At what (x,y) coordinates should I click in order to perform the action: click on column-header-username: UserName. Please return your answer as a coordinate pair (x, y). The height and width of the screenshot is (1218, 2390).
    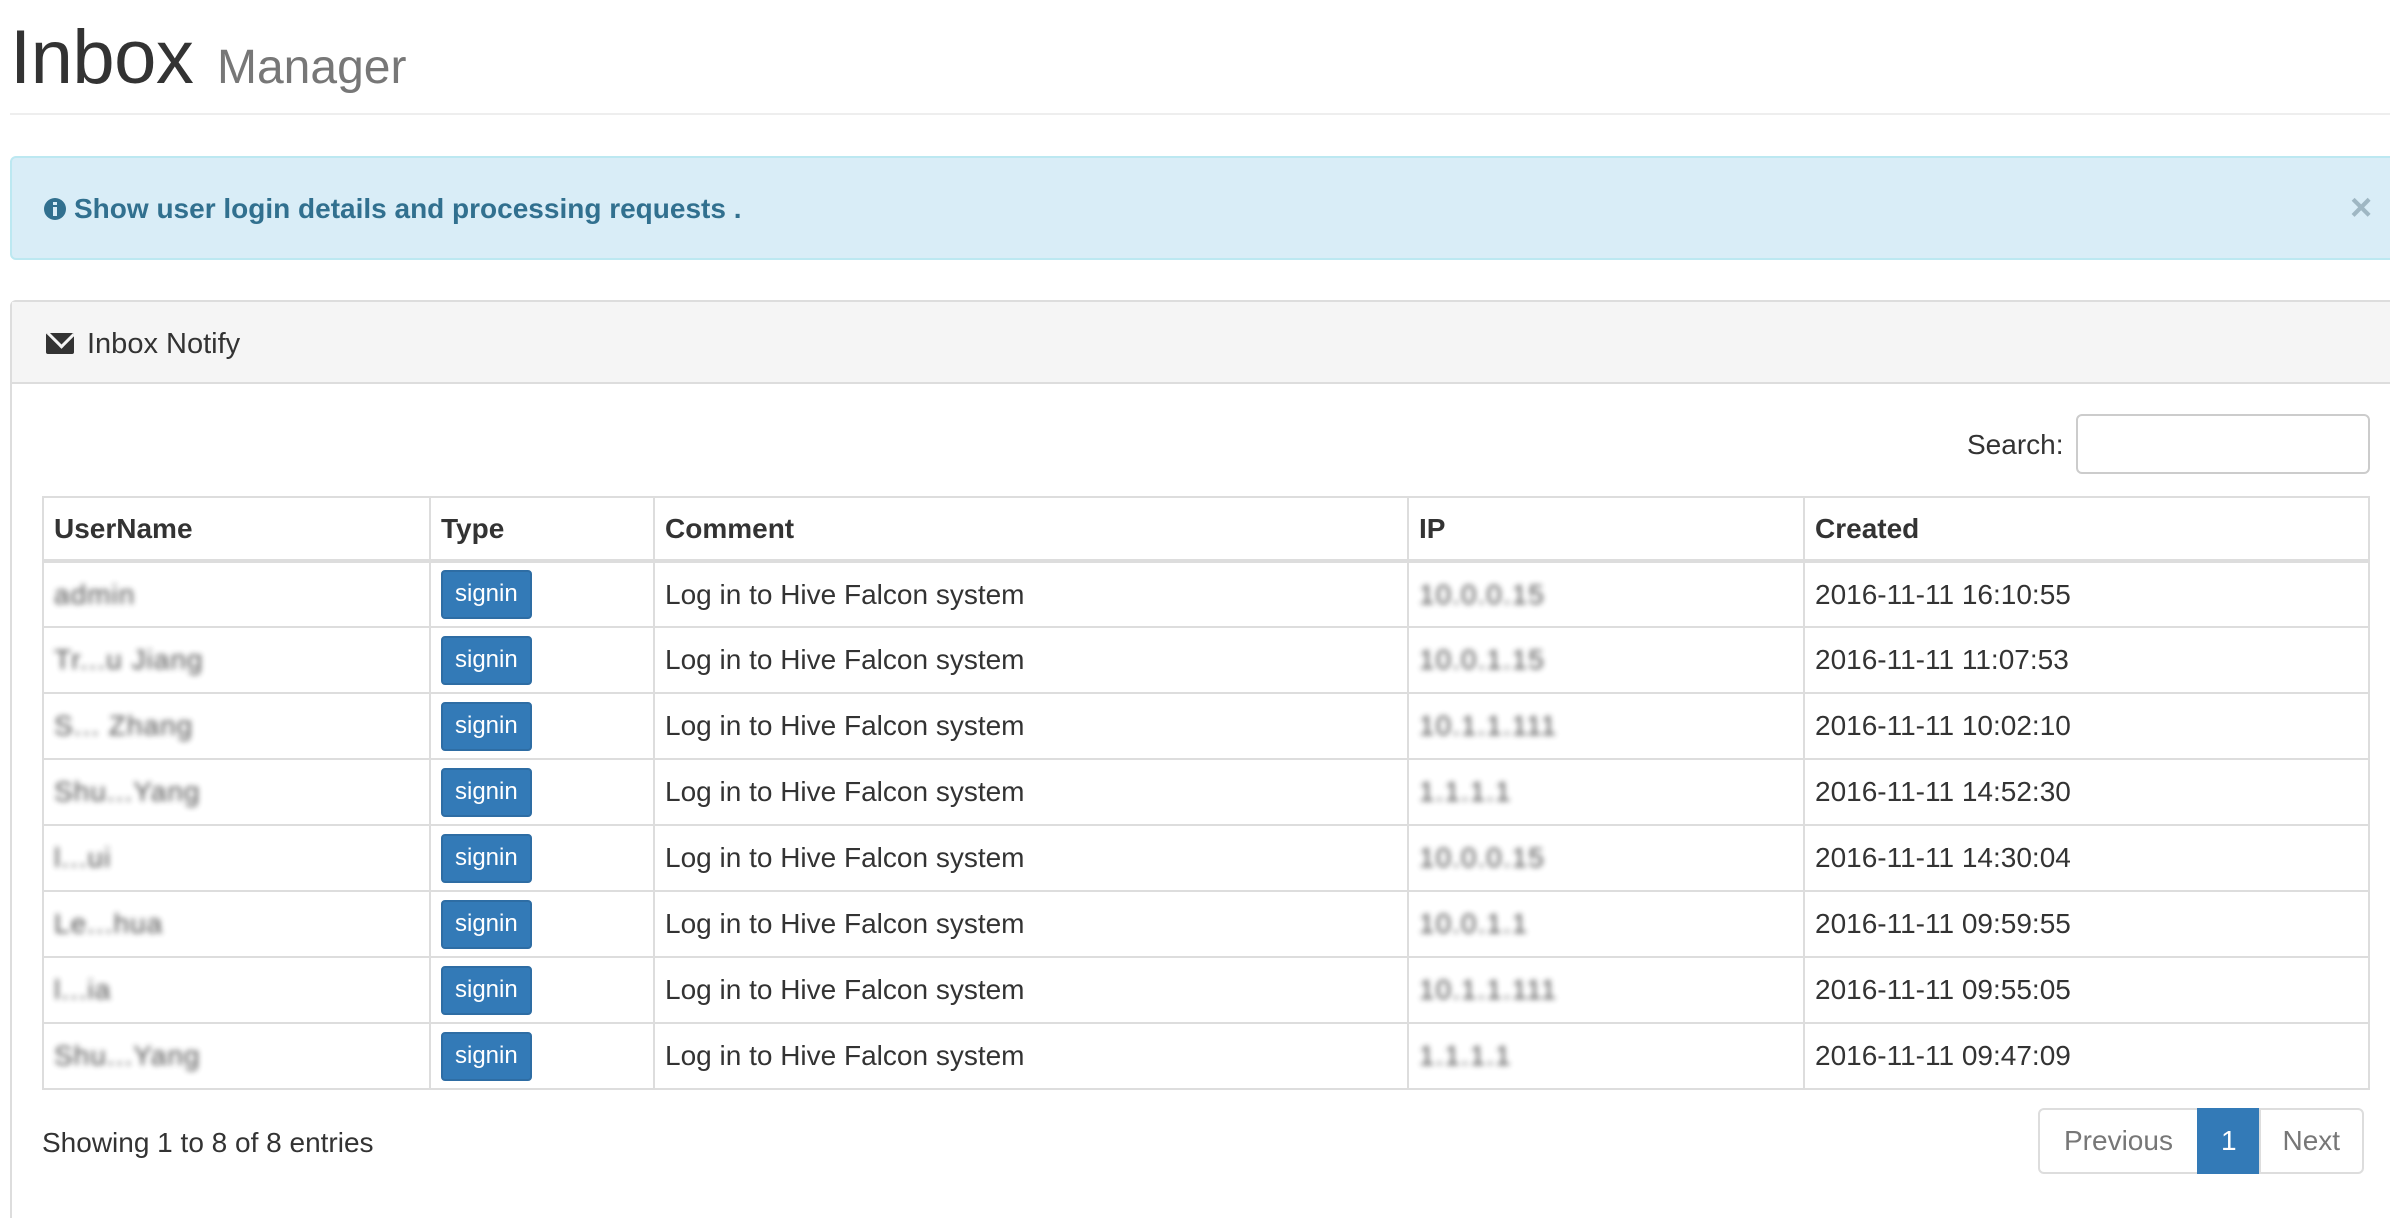
    Looking at the image, I should click on (236, 529).